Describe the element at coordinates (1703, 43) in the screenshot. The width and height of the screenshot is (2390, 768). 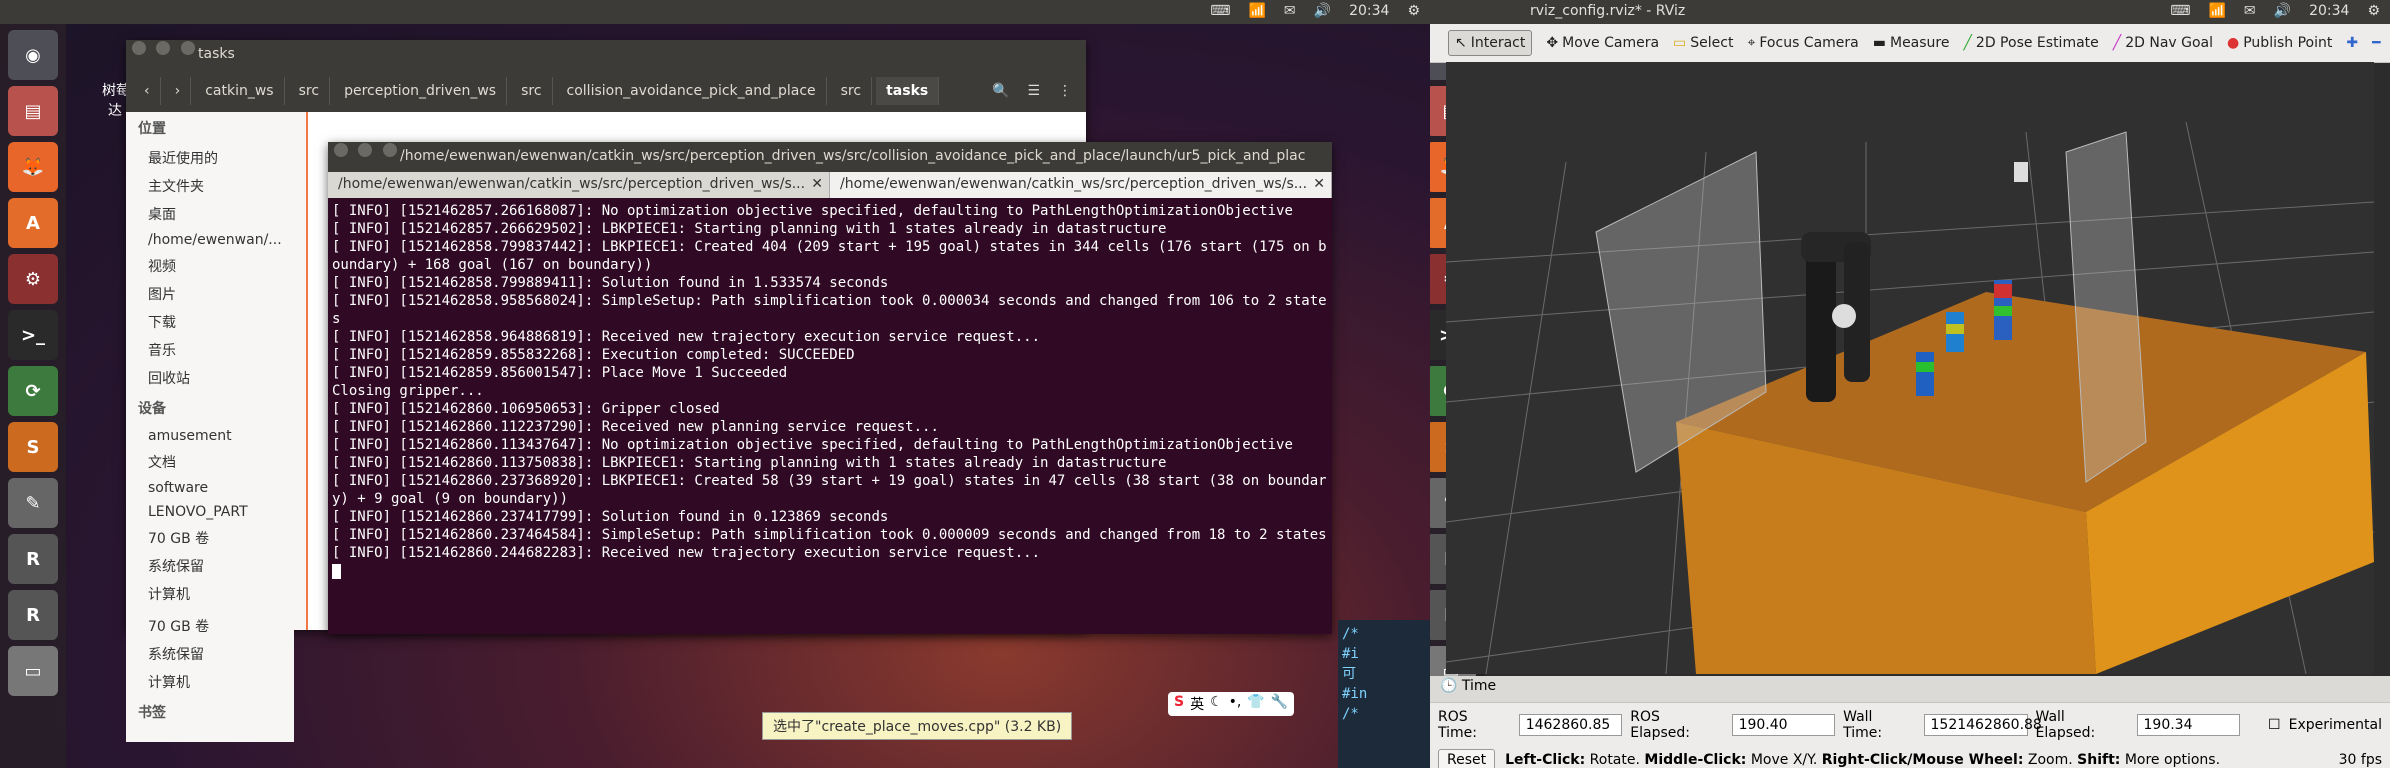
I see `select-tool: ▭ Select` at that location.